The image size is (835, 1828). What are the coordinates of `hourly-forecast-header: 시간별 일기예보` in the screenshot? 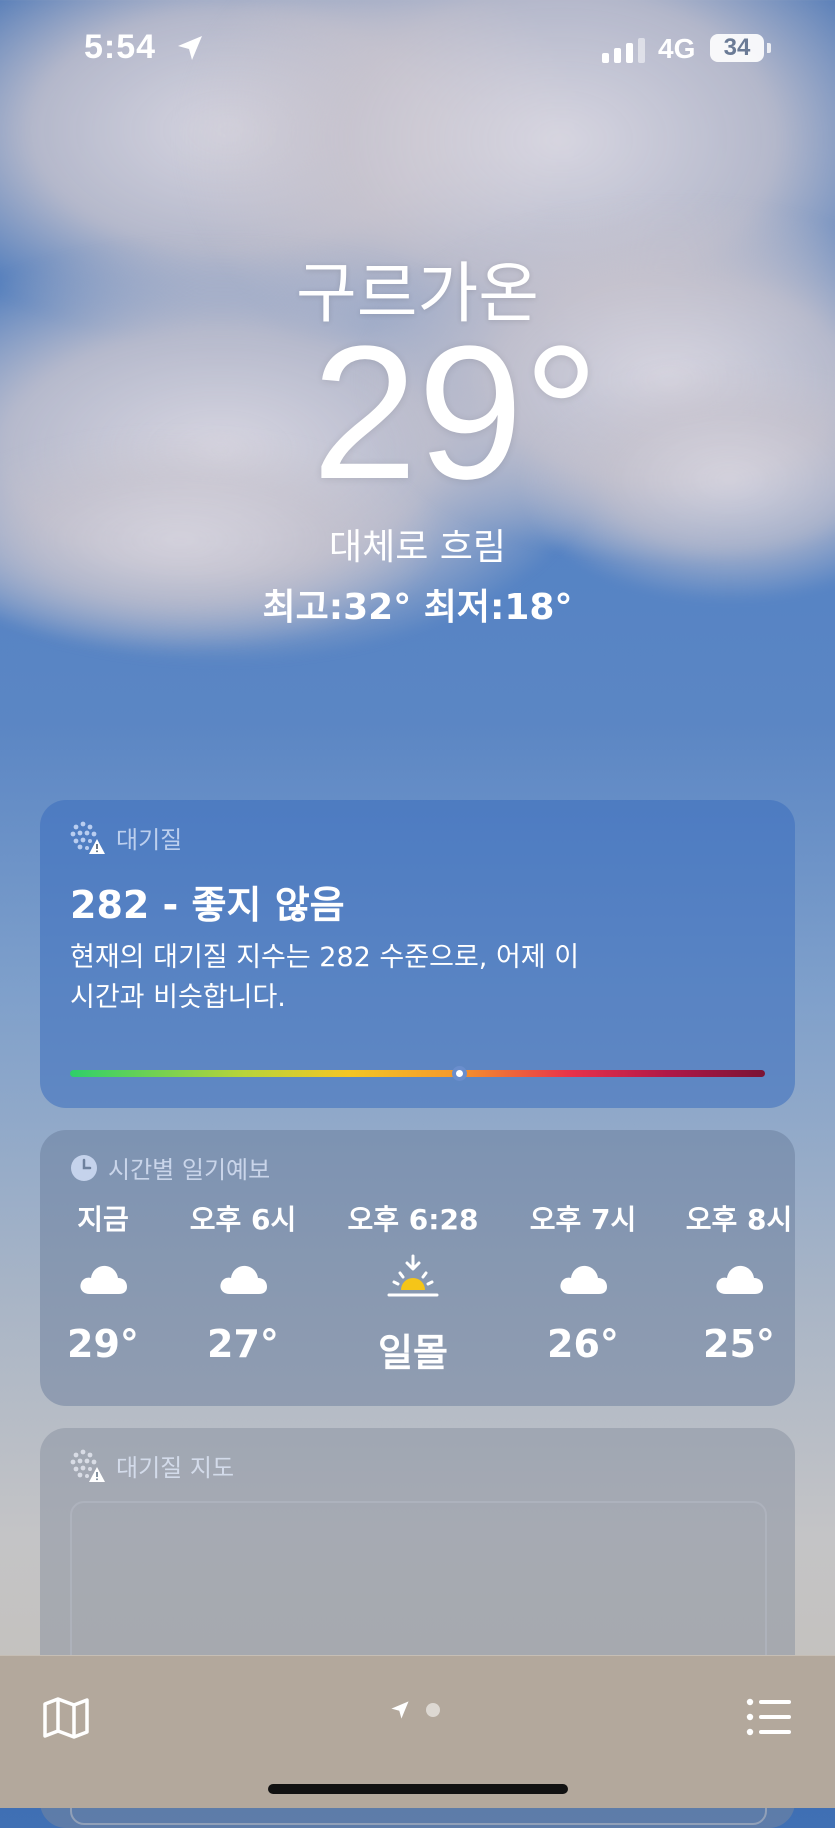 It's located at (170, 1167).